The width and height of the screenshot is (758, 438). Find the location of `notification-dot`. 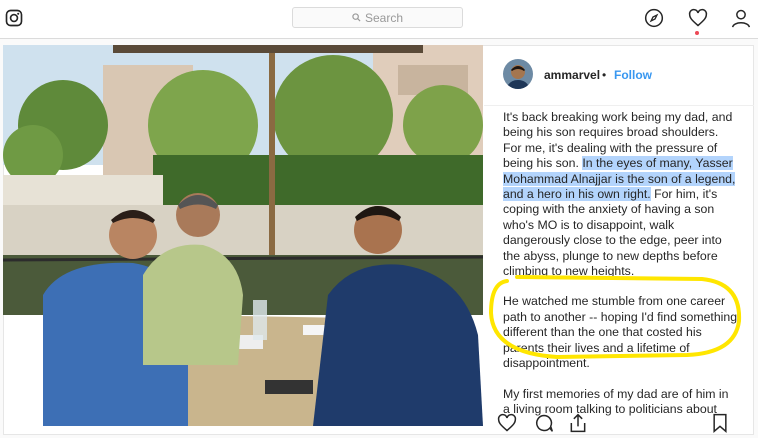

notification-dot is located at coordinates (697, 33).